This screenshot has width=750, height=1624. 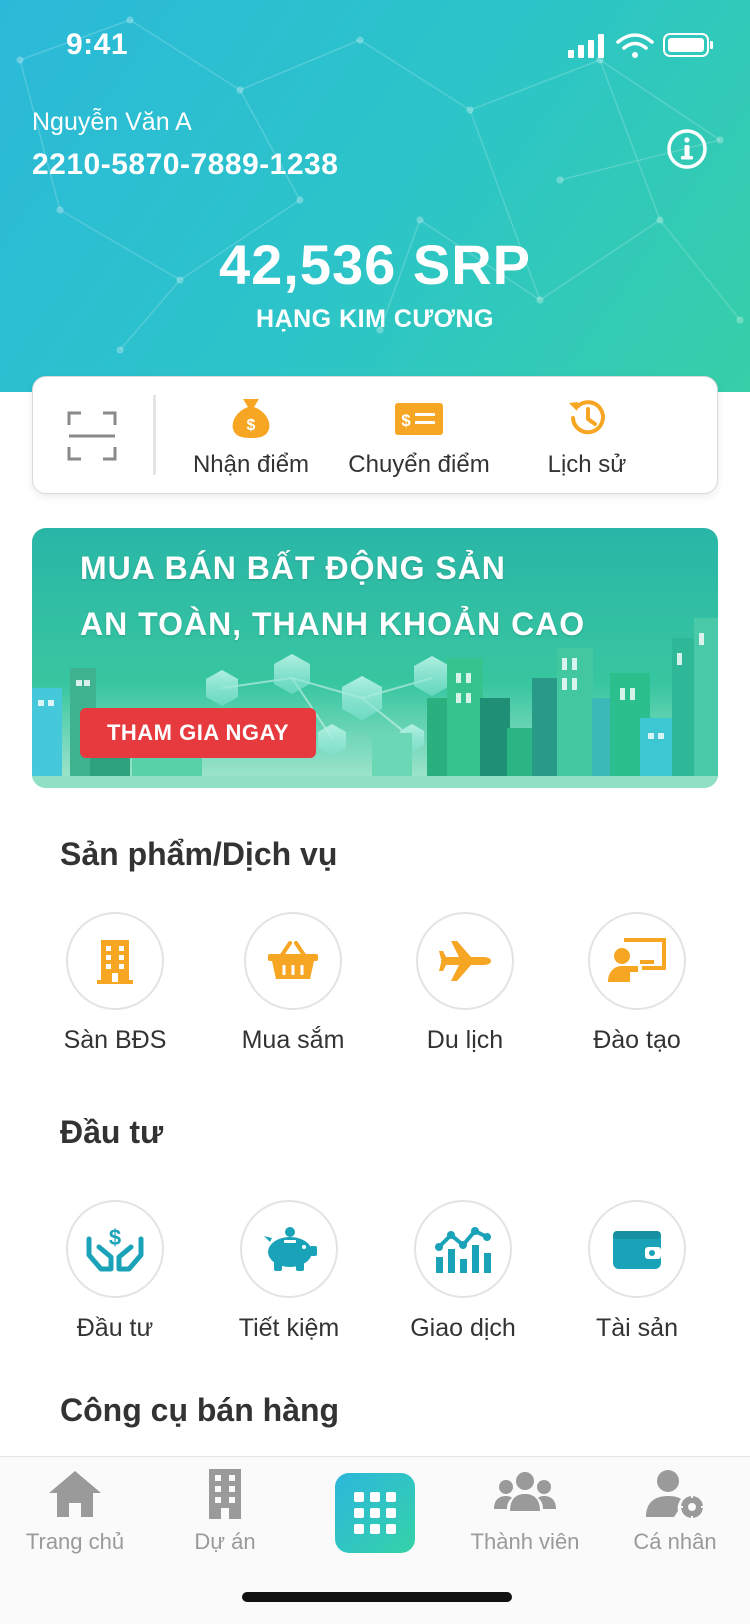 What do you see at coordinates (75, 1494) in the screenshot?
I see `home-icon` at bounding box center [75, 1494].